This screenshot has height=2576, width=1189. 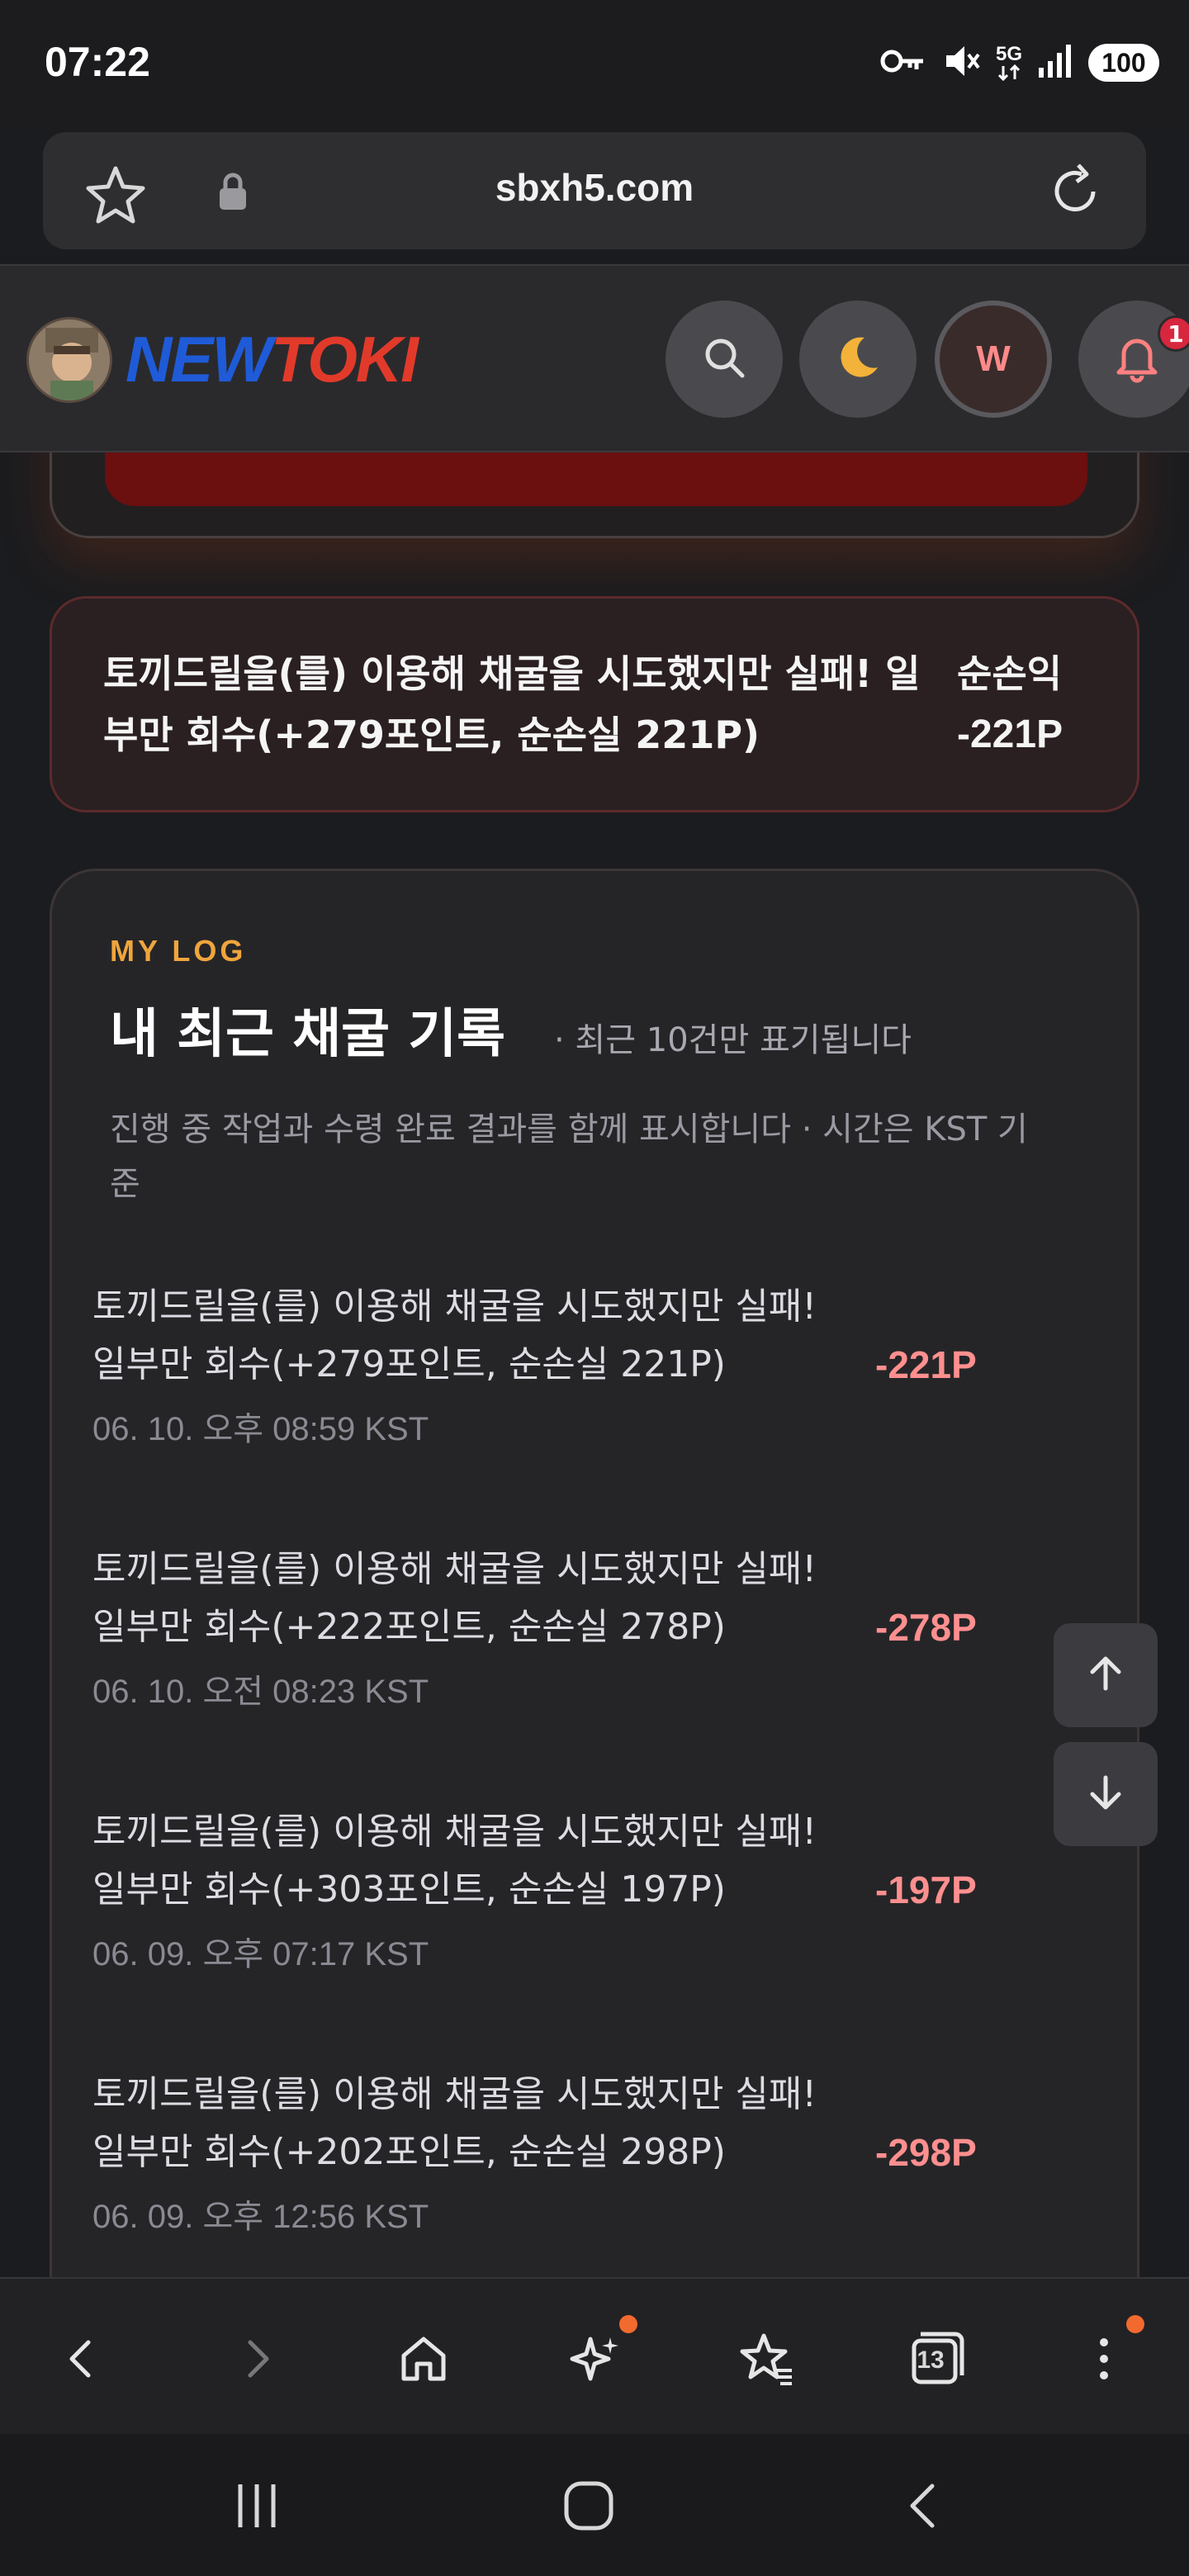 What do you see at coordinates (1010, 734) in the screenshot?
I see `alert-amount: -221P` at bounding box center [1010, 734].